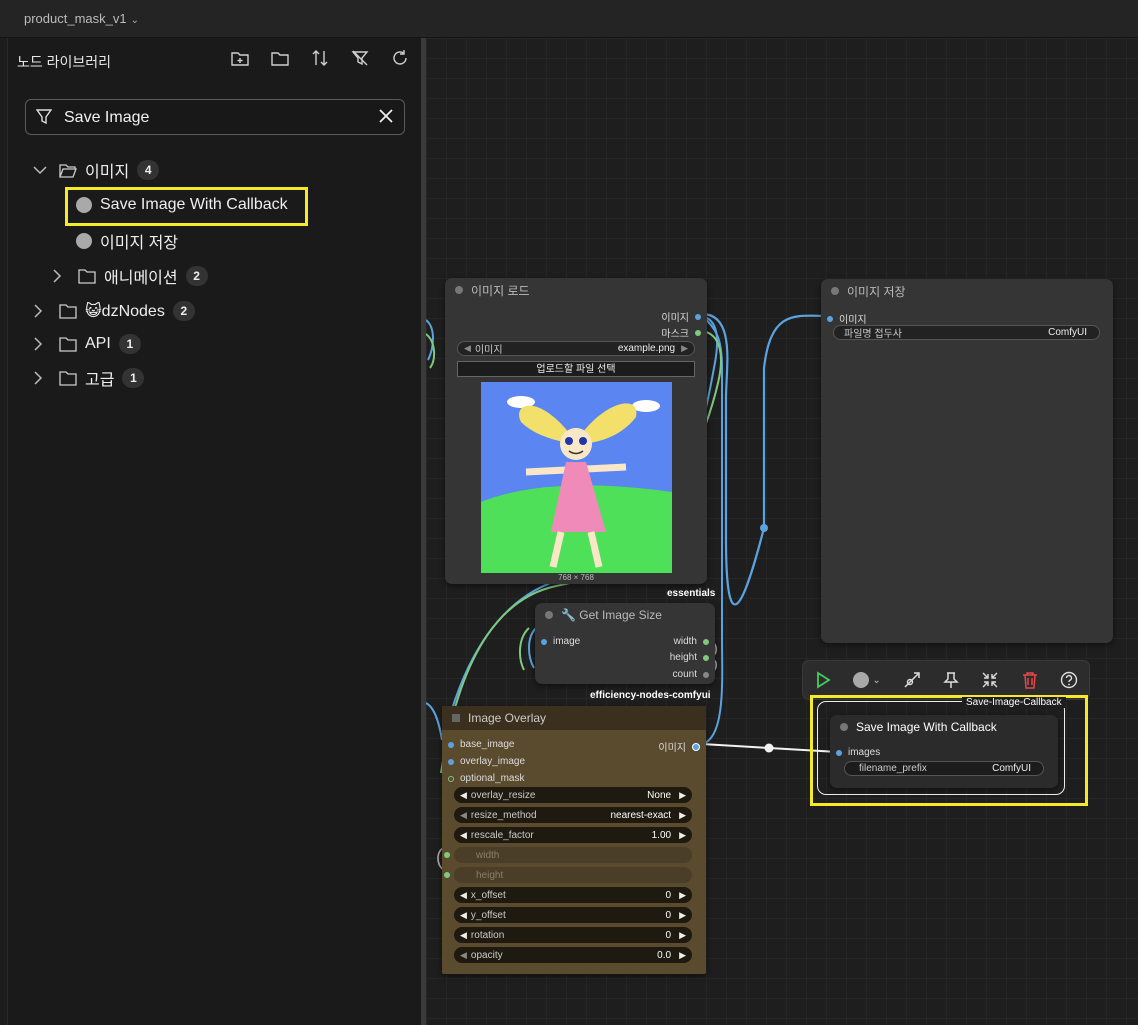  Describe the element at coordinates (574, 718) in the screenshot. I see `node-header: Image Overlay` at that location.